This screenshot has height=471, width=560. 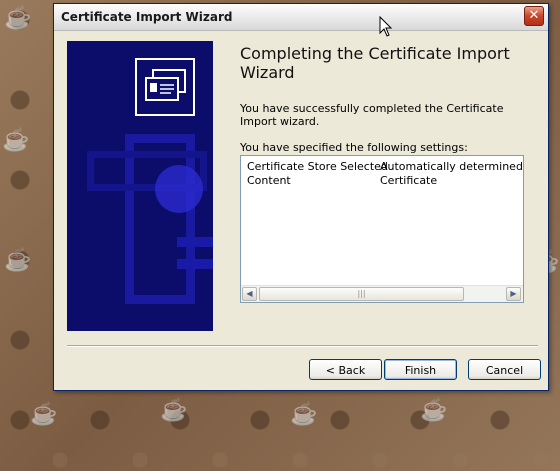 I want to click on scrollbar-thumb: |||, so click(x=361, y=294).